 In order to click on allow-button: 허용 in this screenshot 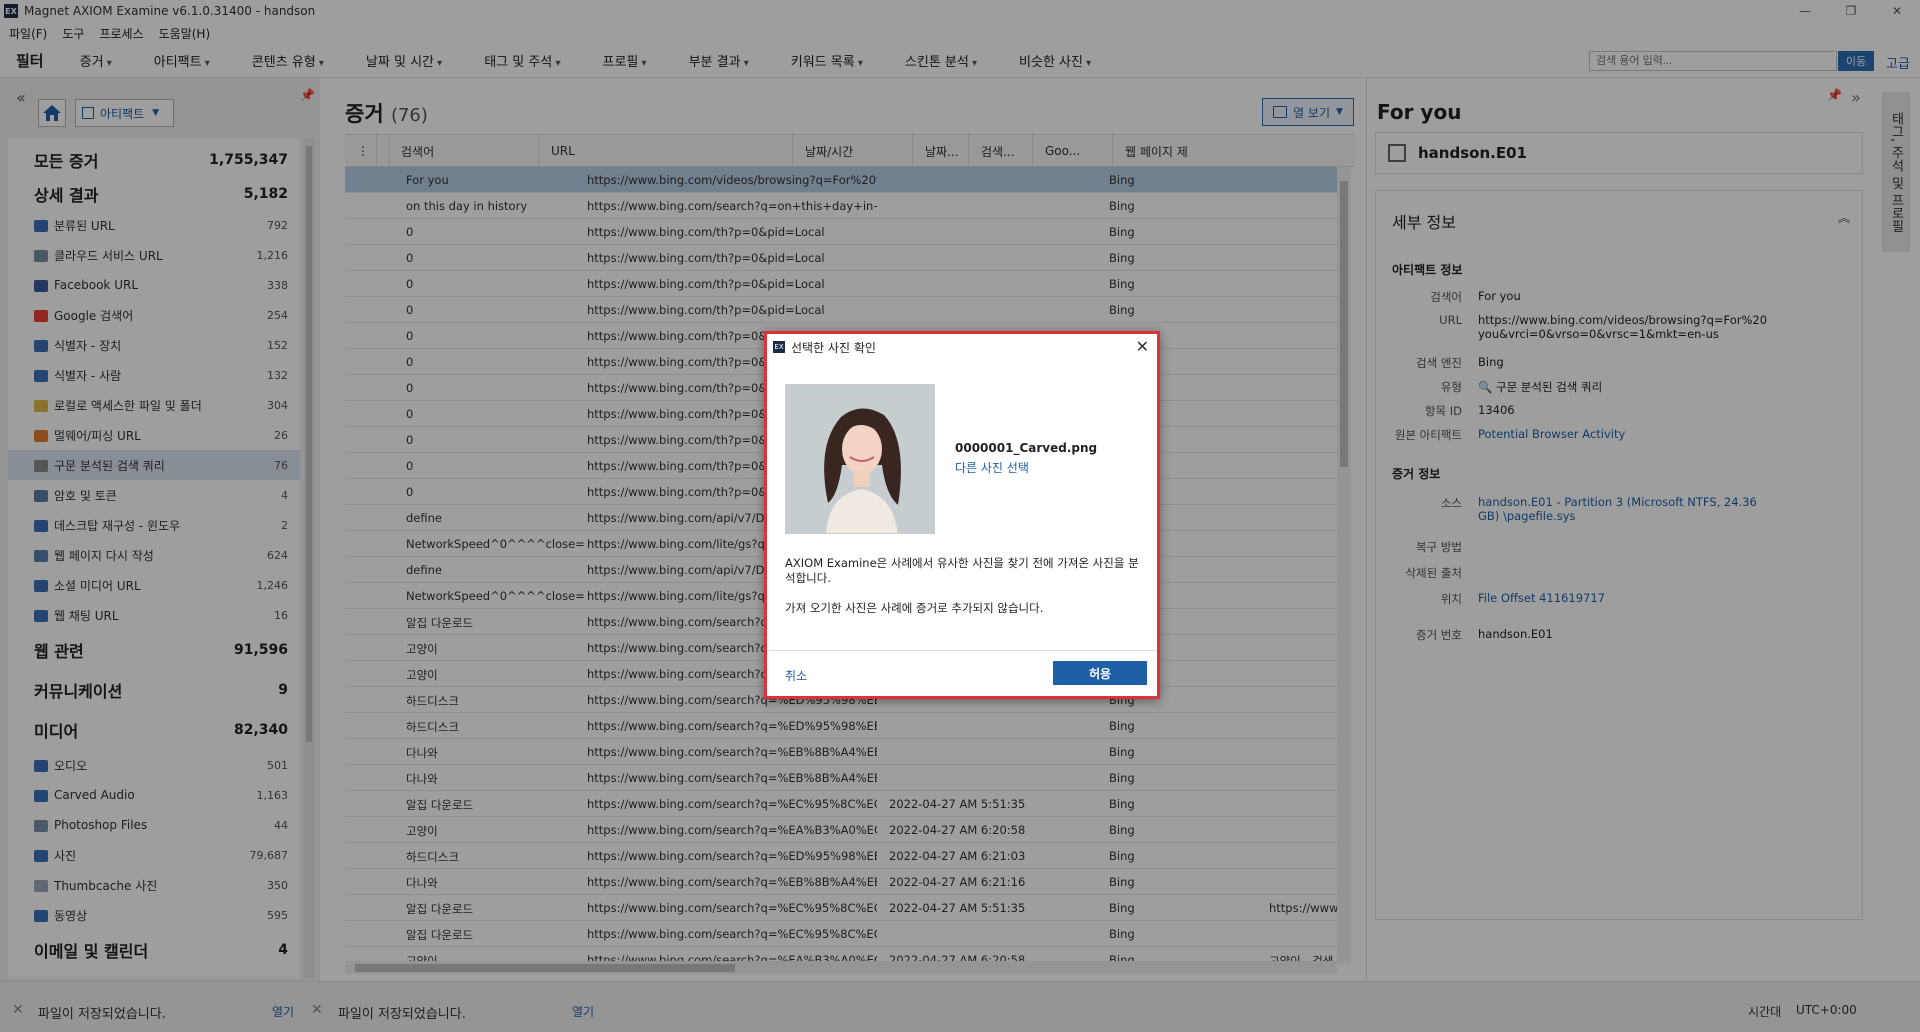, I will do `click(1100, 673)`.